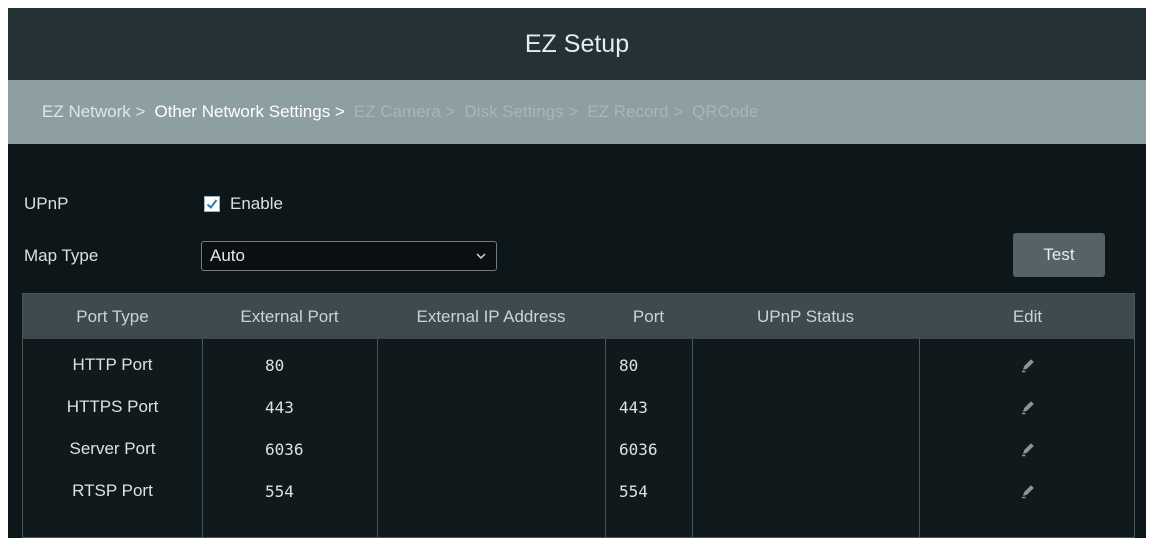  What do you see at coordinates (577, 44) in the screenshot?
I see `window-title: EZ Setup` at bounding box center [577, 44].